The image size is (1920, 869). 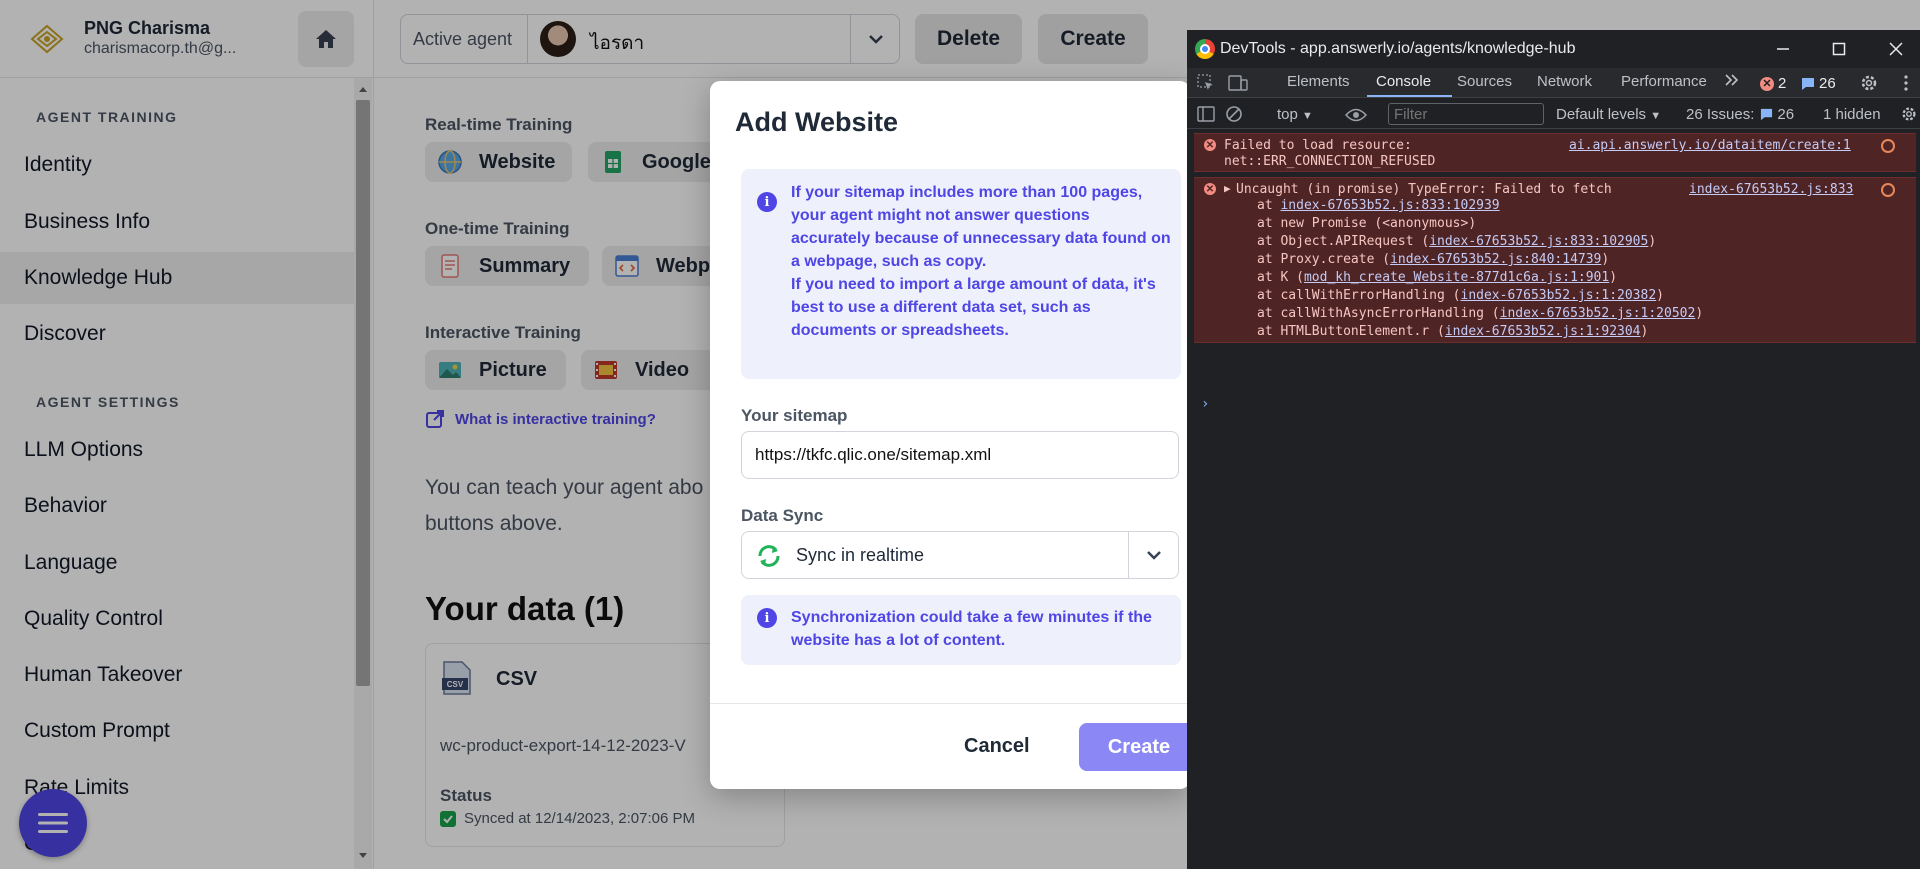 What do you see at coordinates (1818, 83) in the screenshot?
I see `issue-counter: 26` at bounding box center [1818, 83].